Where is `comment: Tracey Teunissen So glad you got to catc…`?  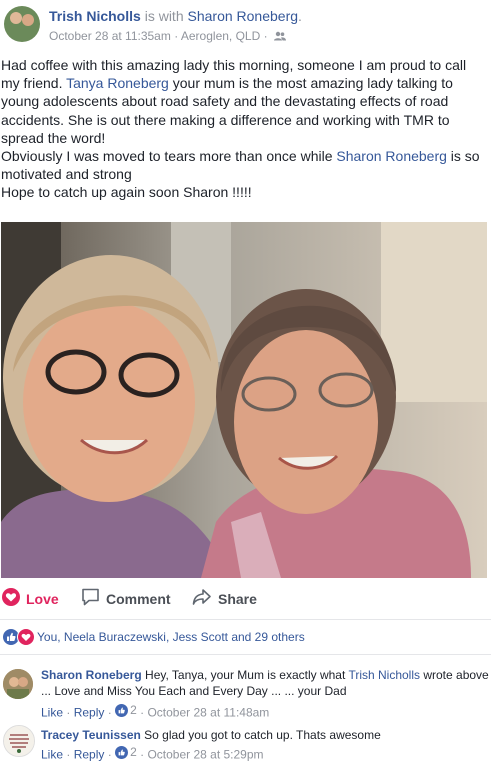
comment: Tracey Teunissen So glad you got to catc… is located at coordinates (245, 742).